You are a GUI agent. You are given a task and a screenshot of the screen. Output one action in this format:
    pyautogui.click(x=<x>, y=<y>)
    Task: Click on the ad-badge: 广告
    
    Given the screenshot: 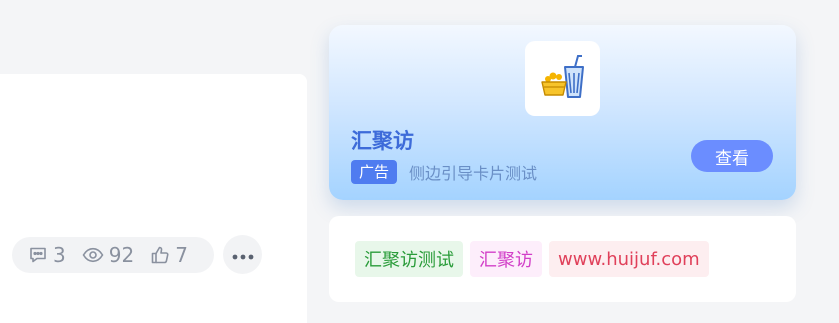 What is the action you would take?
    pyautogui.click(x=374, y=172)
    